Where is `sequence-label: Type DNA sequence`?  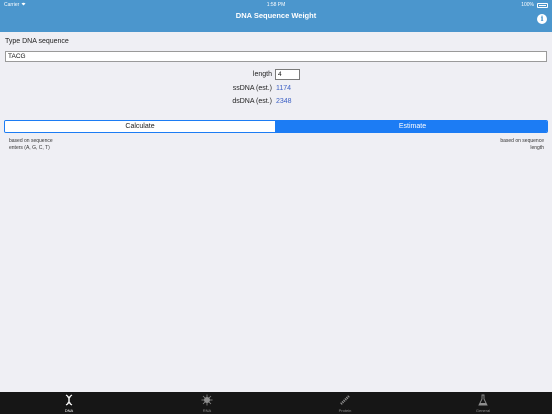 sequence-label: Type DNA sequence is located at coordinates (37, 41).